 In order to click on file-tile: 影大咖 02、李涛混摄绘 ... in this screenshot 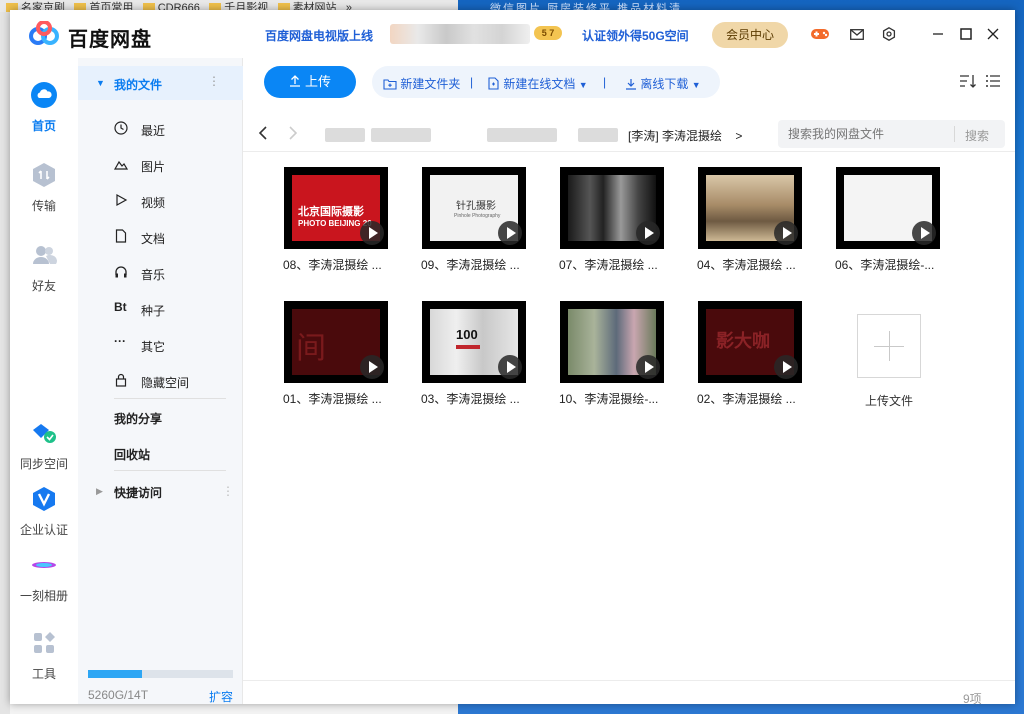, I will do `click(750, 354)`.